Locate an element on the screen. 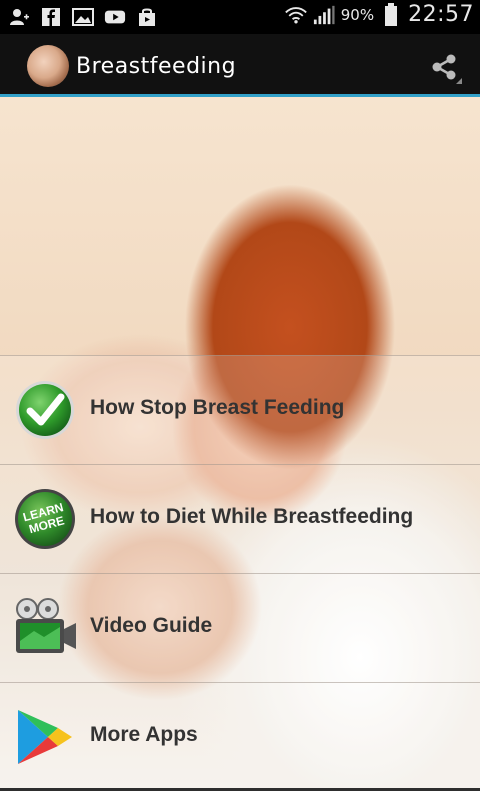 The width and height of the screenshot is (480, 791). menu-item-label: How Stop Breast Feeding is located at coordinates (217, 407).